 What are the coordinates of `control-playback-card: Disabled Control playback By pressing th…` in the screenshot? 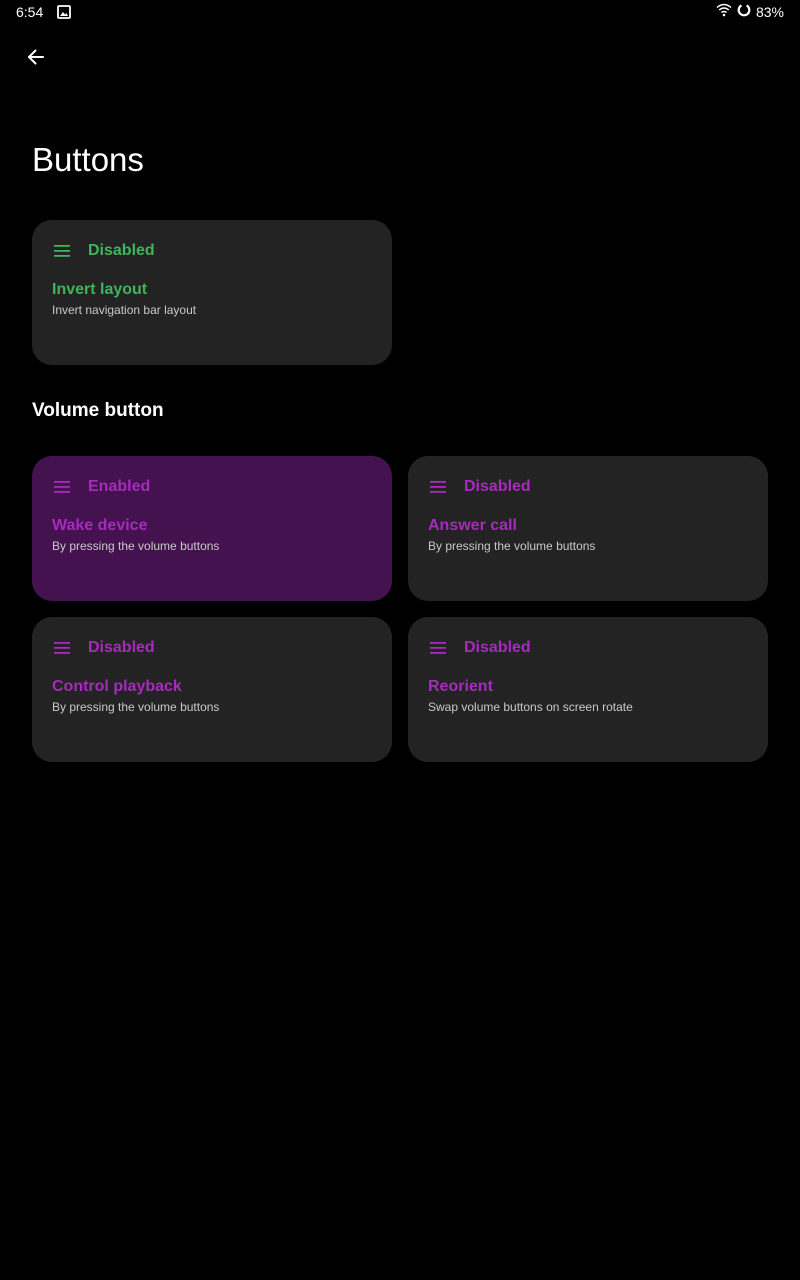 It's located at (212, 689).